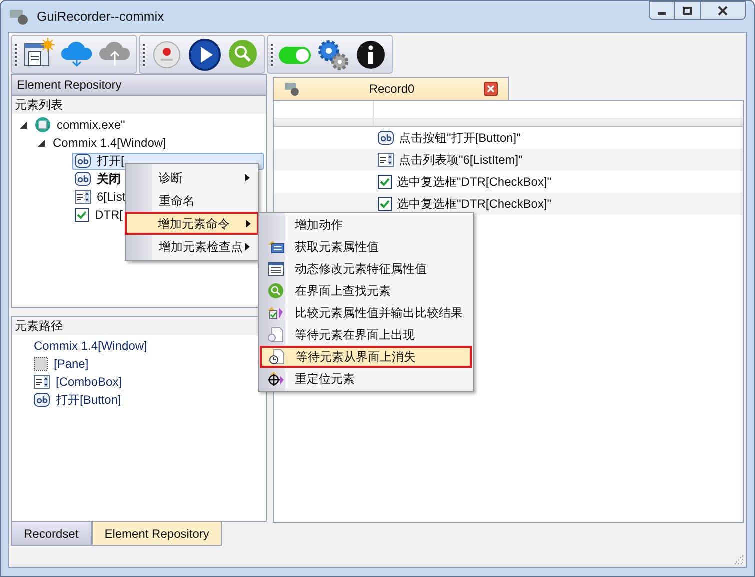 This screenshot has width=755, height=577. What do you see at coordinates (276, 269) in the screenshot?
I see `form-icon` at bounding box center [276, 269].